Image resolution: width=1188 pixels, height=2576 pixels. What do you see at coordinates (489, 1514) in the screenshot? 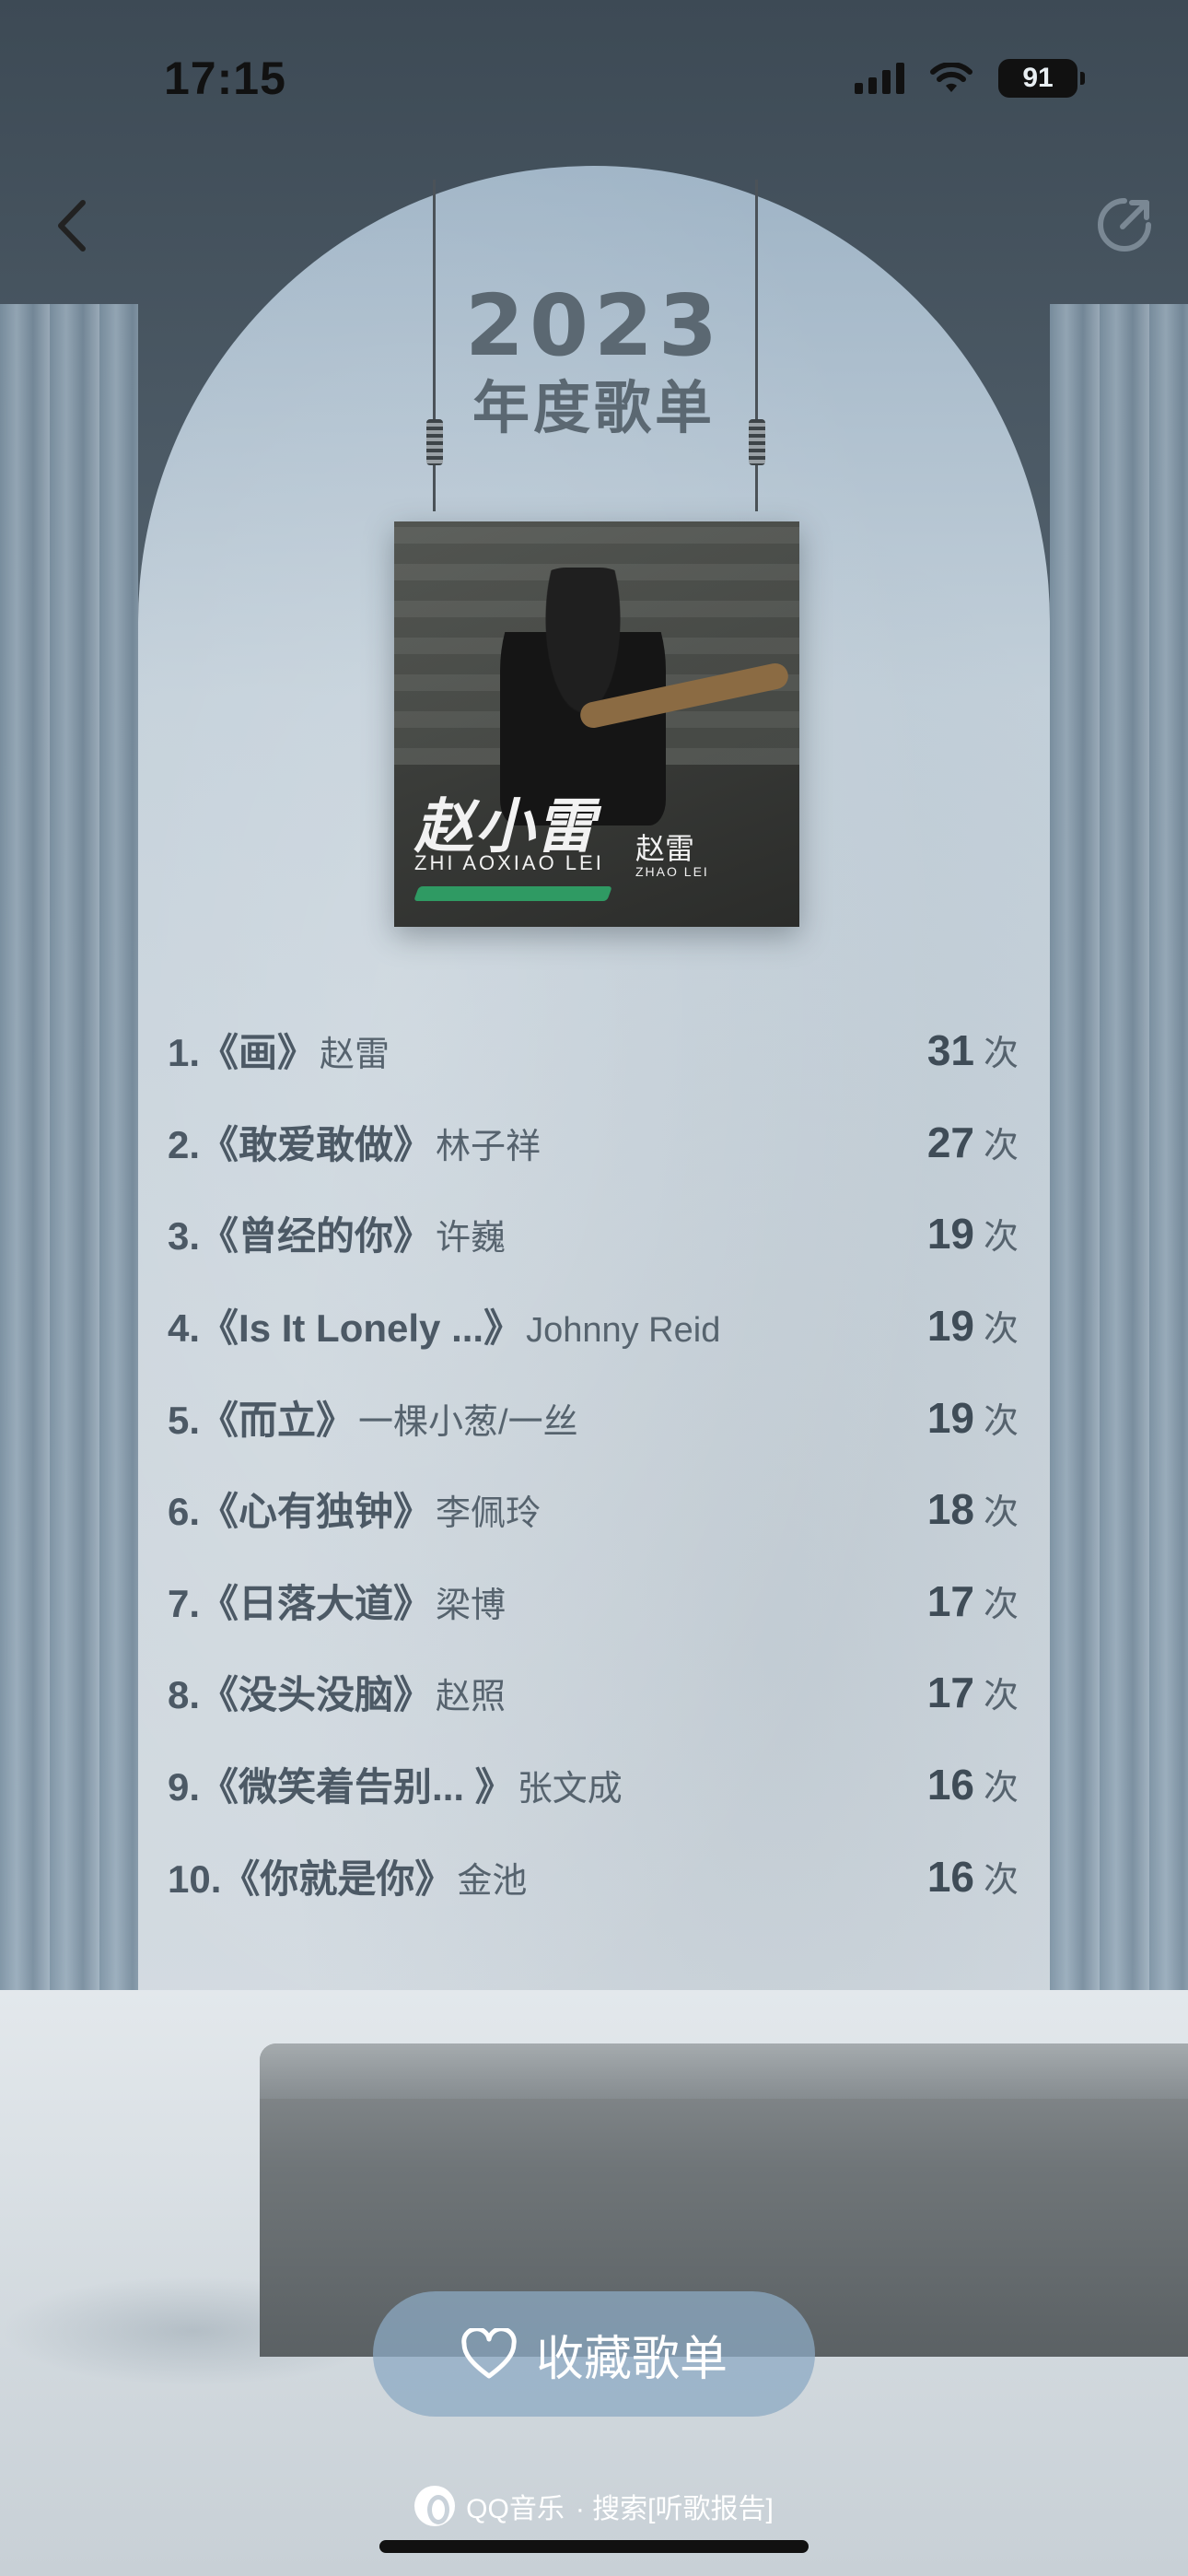
I see `song-artist: 李佩玲` at bounding box center [489, 1514].